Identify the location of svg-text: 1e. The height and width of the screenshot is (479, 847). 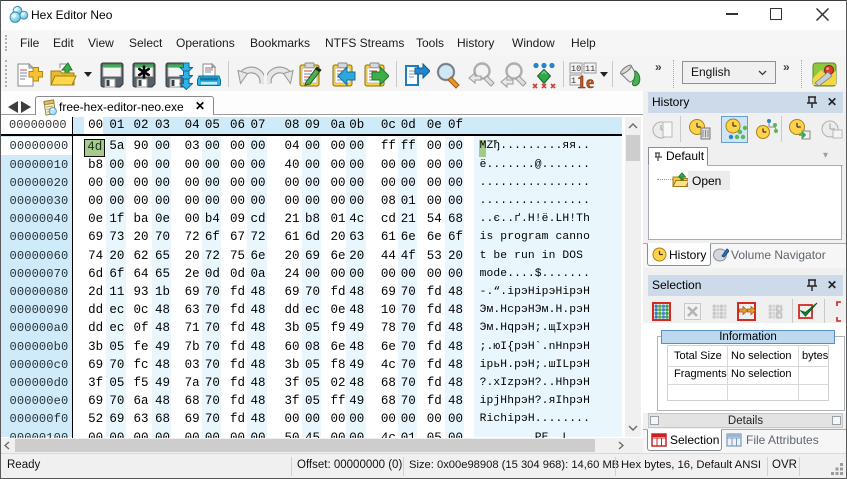
(585, 80).